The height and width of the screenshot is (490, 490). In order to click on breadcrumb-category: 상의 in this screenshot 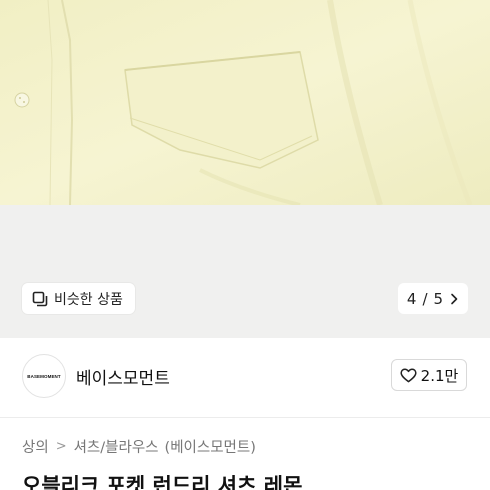, I will do `click(35, 446)`.